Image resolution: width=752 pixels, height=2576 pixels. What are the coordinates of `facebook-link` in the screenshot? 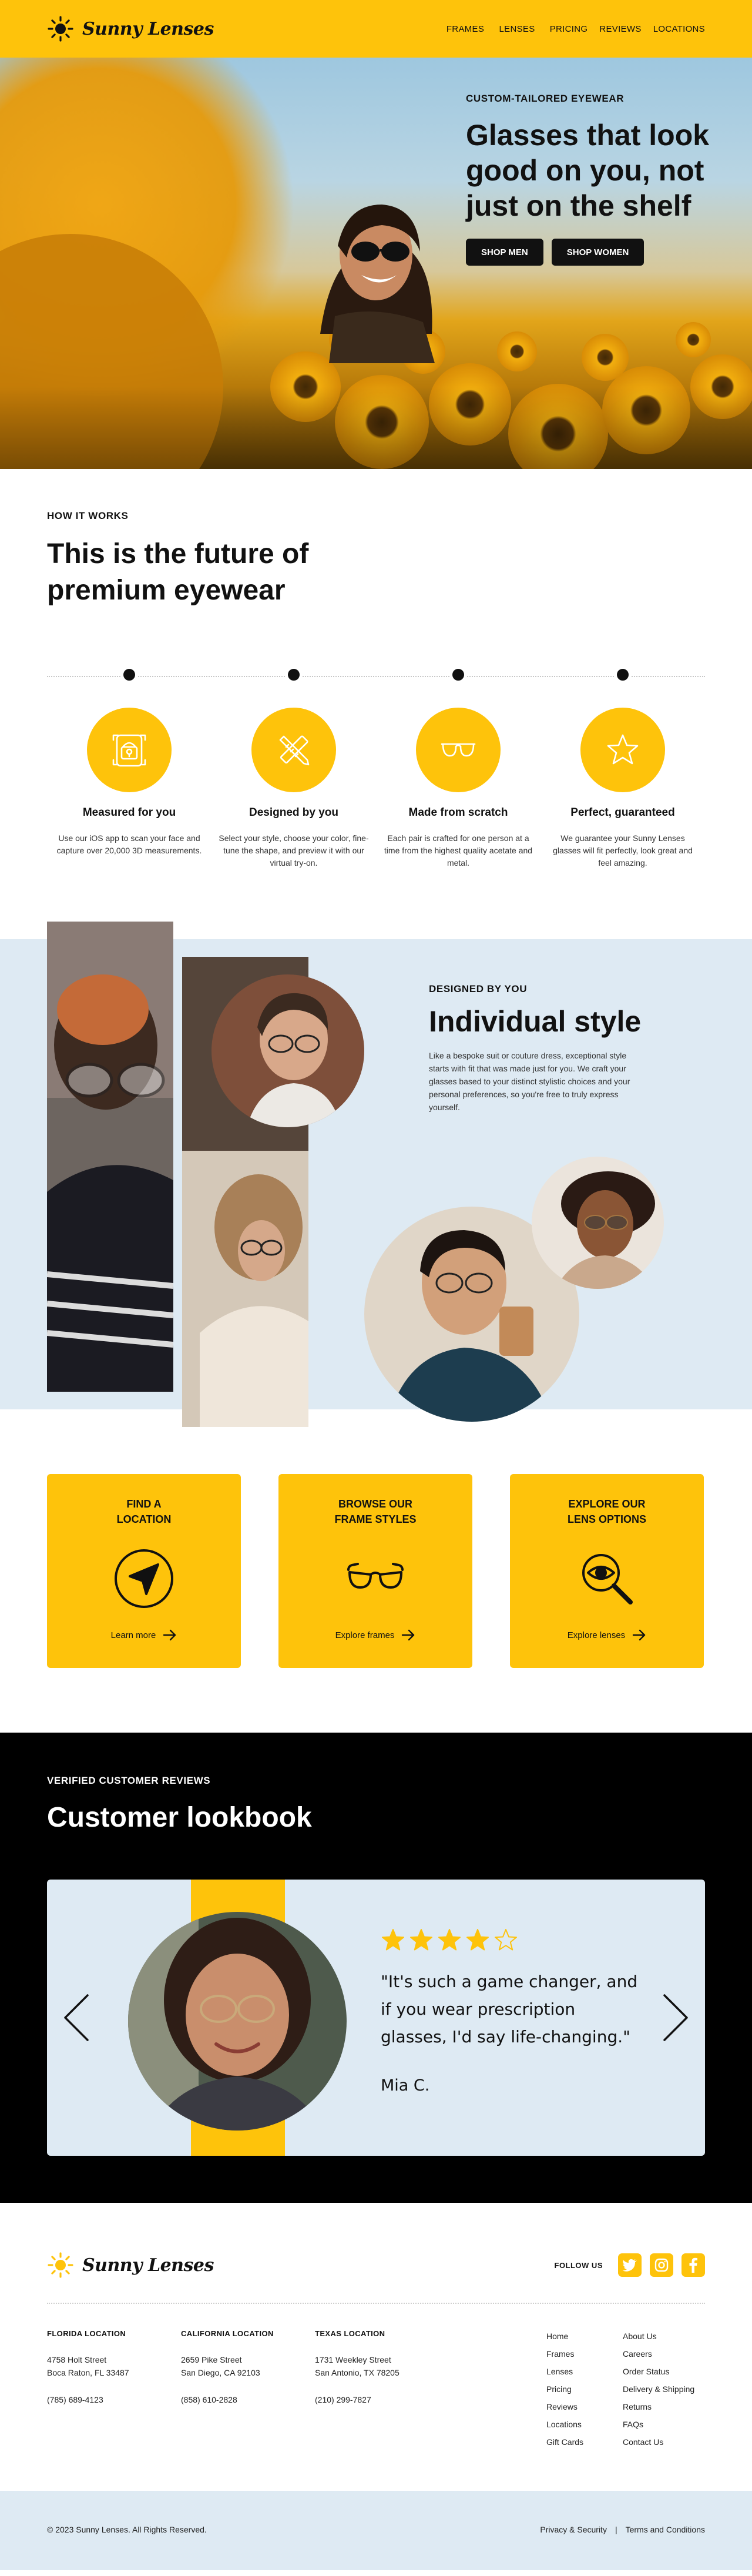 It's located at (693, 2265).